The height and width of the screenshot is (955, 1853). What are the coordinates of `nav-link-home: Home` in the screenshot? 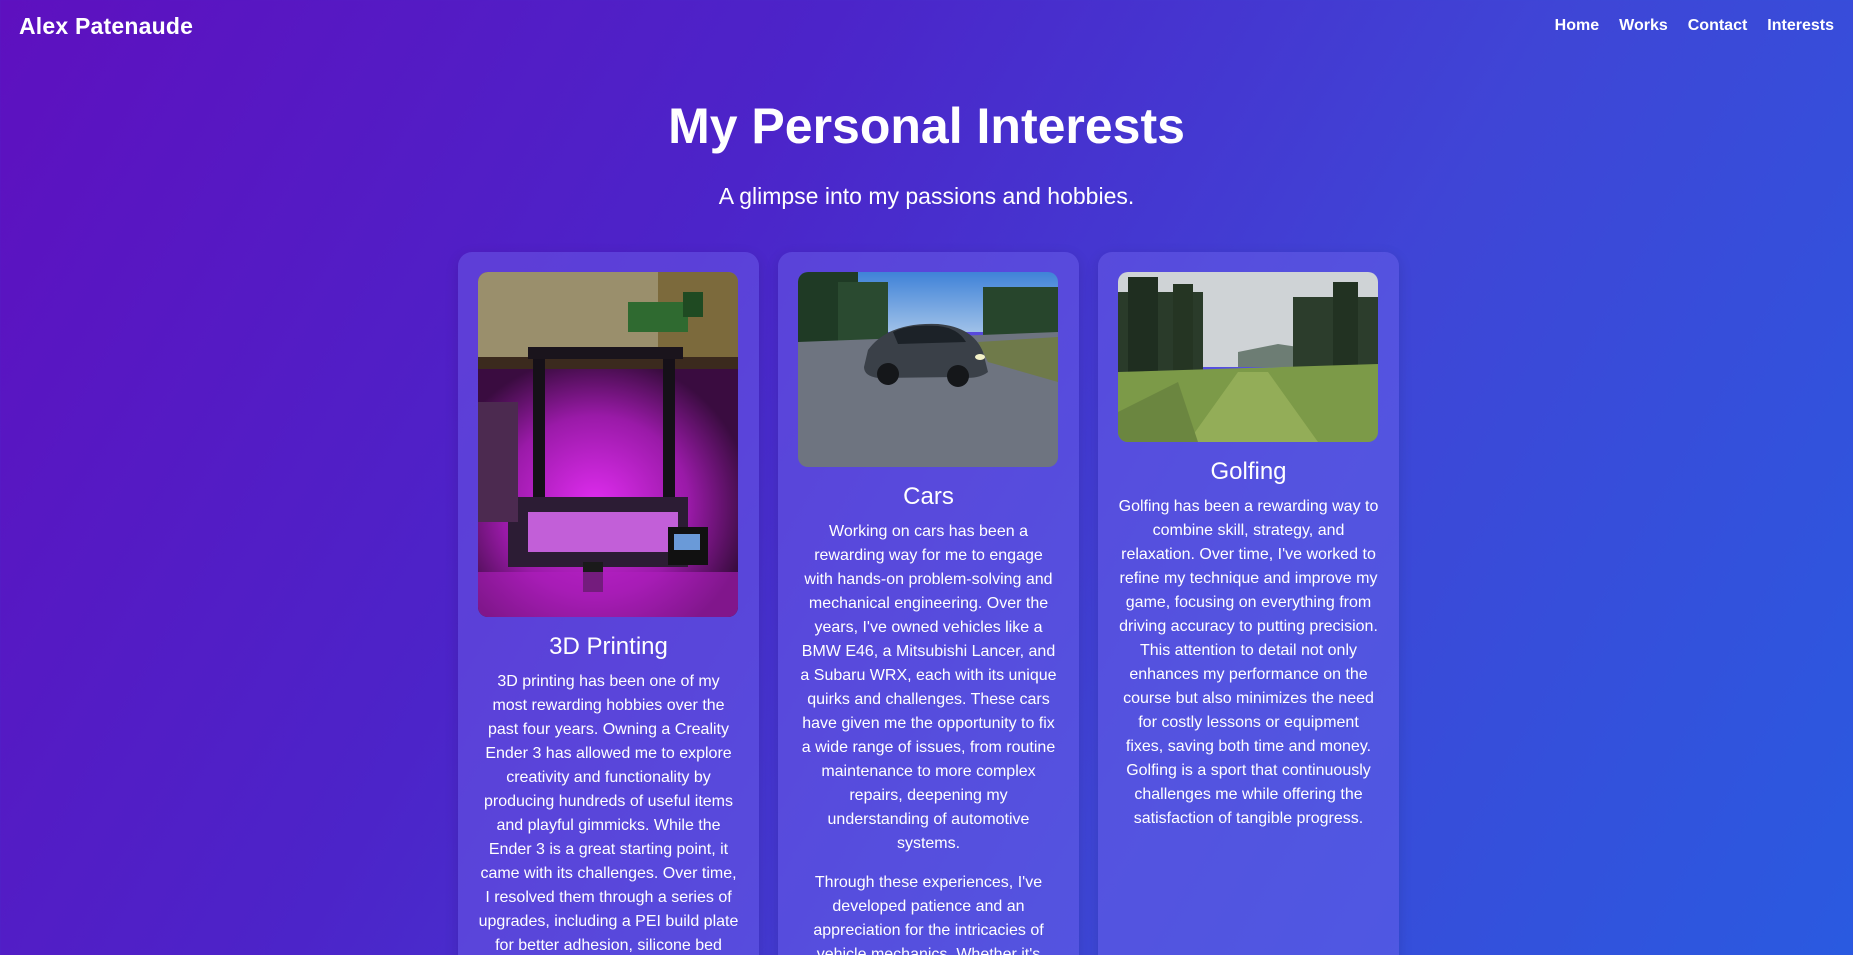 It's located at (1577, 26).